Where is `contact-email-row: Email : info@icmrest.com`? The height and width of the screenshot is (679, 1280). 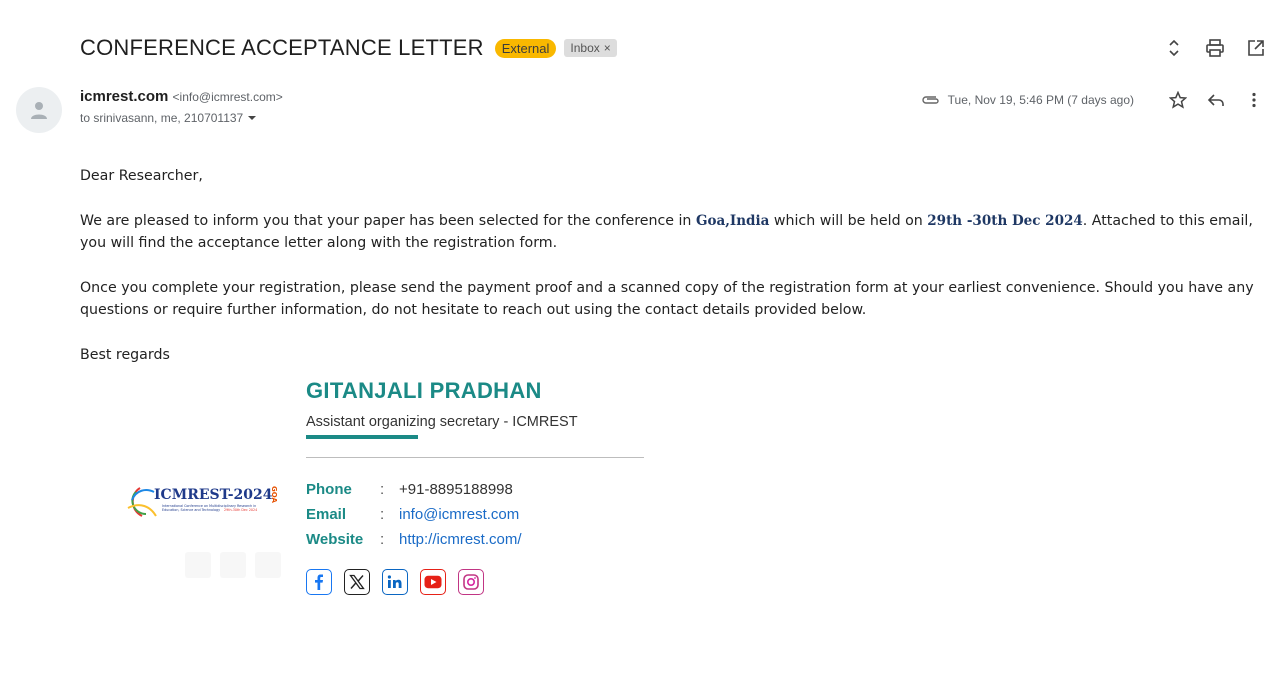 contact-email-row: Email : info@icmrest.com is located at coordinates (412, 514).